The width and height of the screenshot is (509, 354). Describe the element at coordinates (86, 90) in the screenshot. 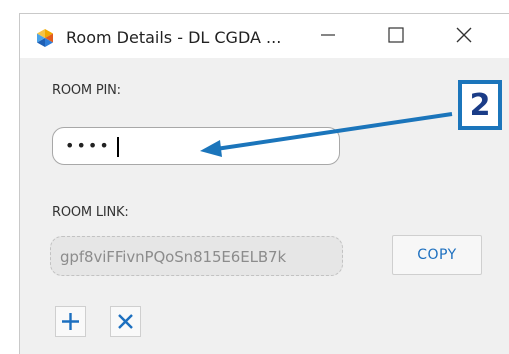

I see `room-pin-label: ROOM PIN:` at that location.